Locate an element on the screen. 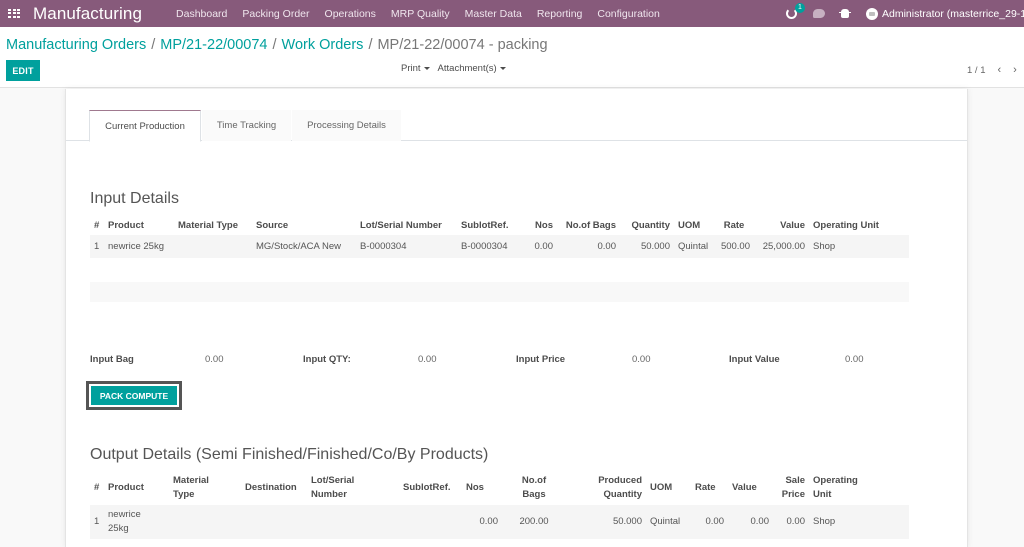 The width and height of the screenshot is (1024, 547). output-col-sale-price: Sale Price is located at coordinates (791, 488).